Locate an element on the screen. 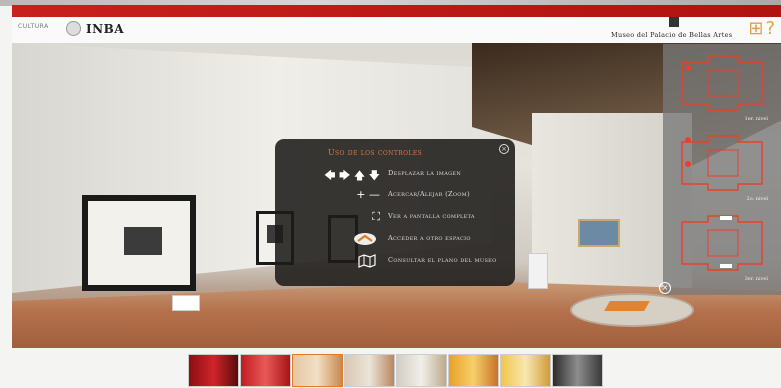 The image size is (781, 388). arrows-icon: 🡄 🡆 🡅 🡇 is located at coordinates (352, 175).